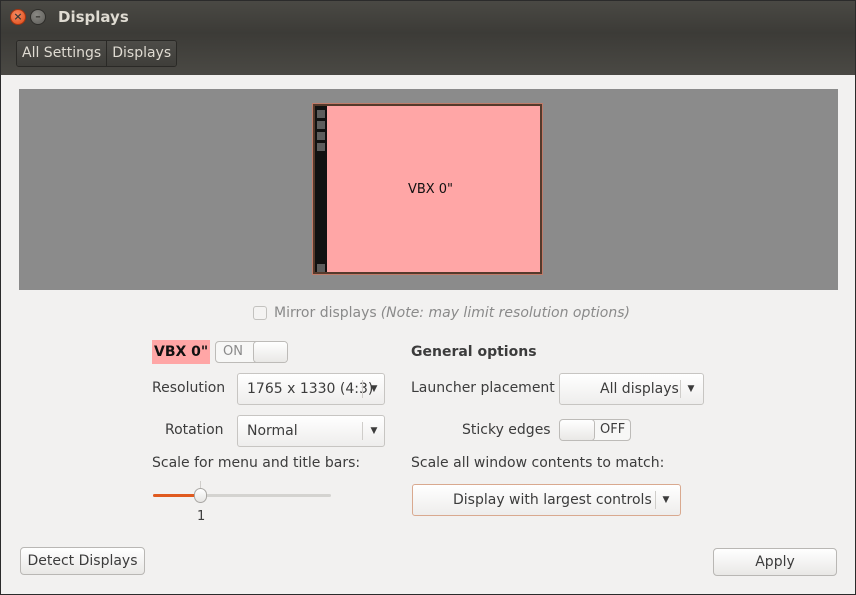 The image size is (856, 595). Describe the element at coordinates (639, 389) in the screenshot. I see `launcher-placement-value: All displays` at that location.